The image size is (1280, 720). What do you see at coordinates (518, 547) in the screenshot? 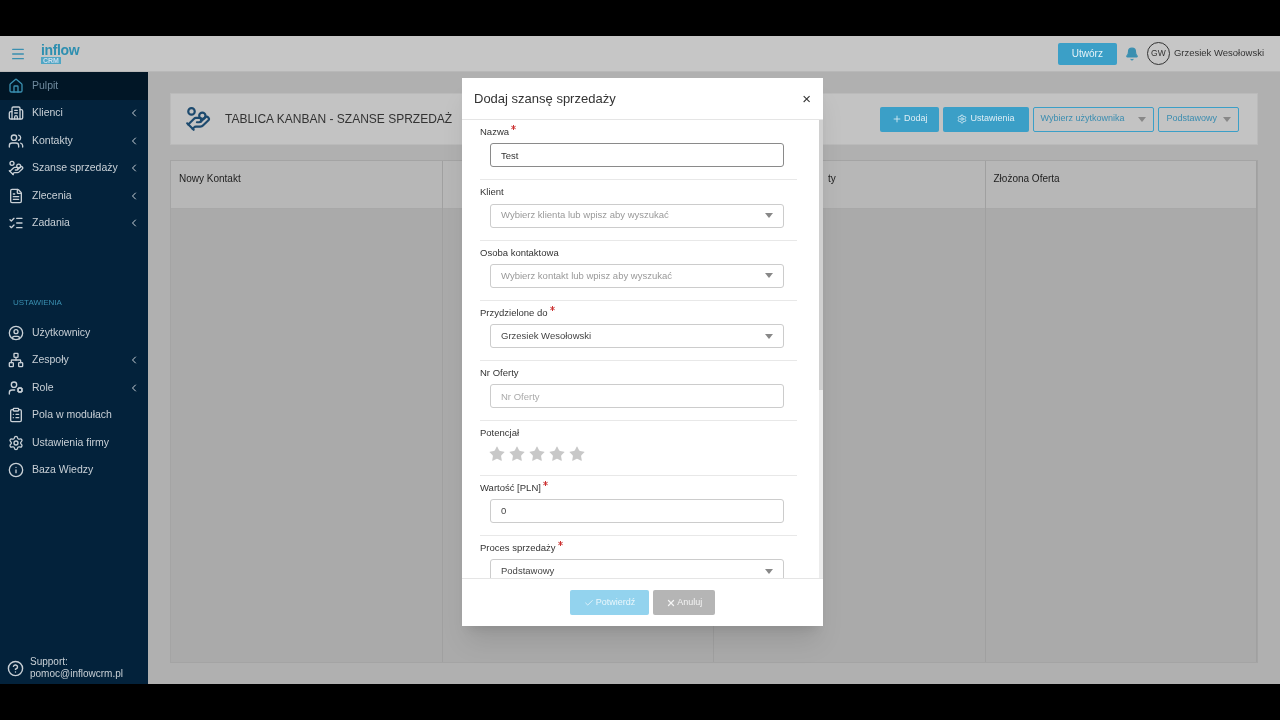
I see `field-label: Proces sprzedaży` at bounding box center [518, 547].